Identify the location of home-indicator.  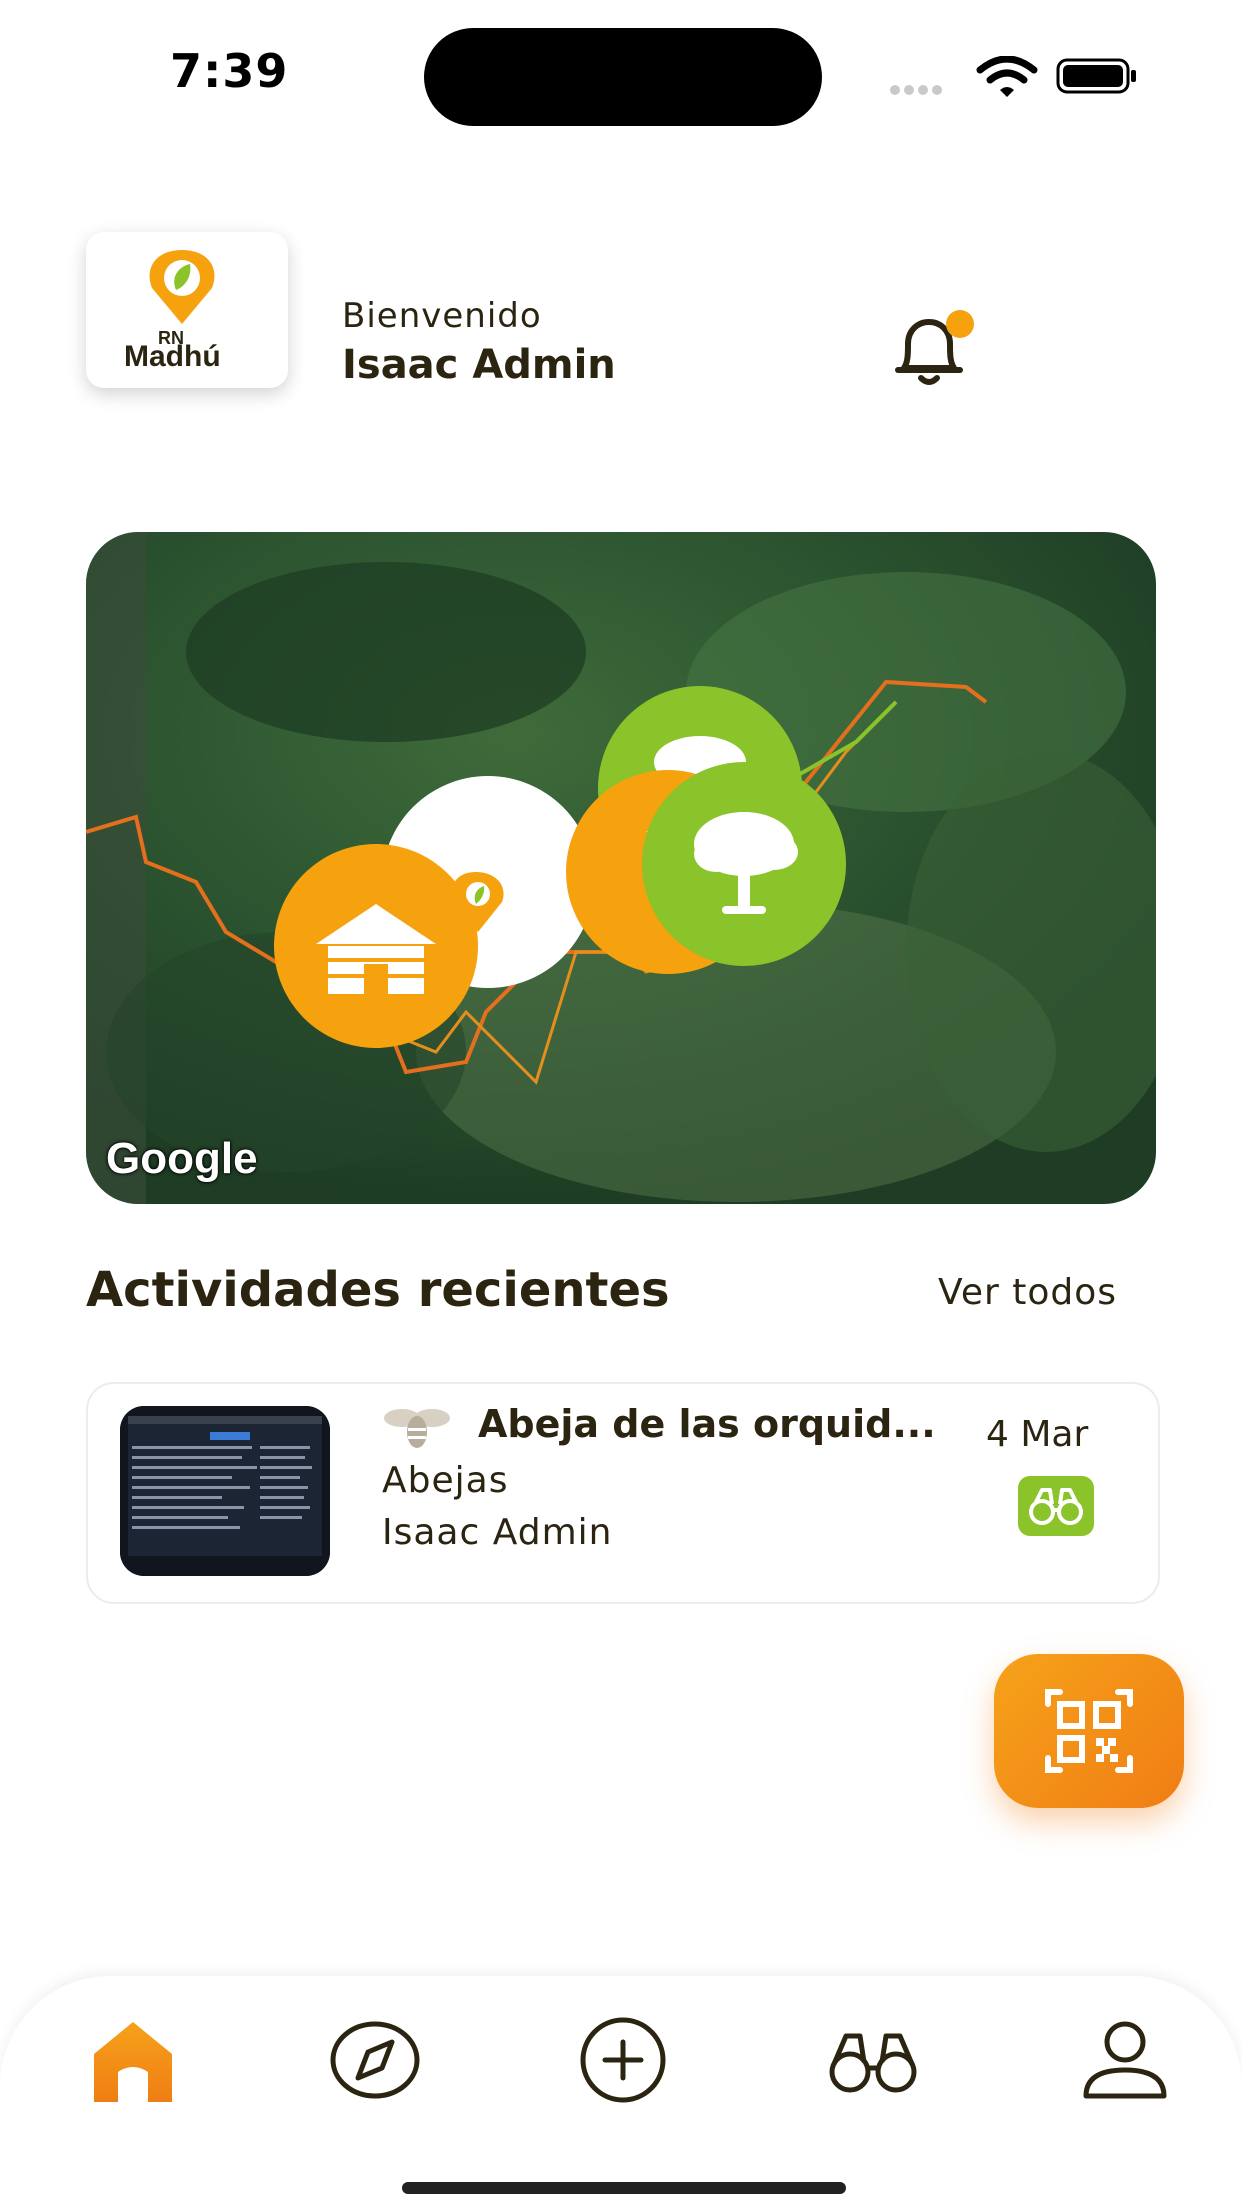
(624, 2188).